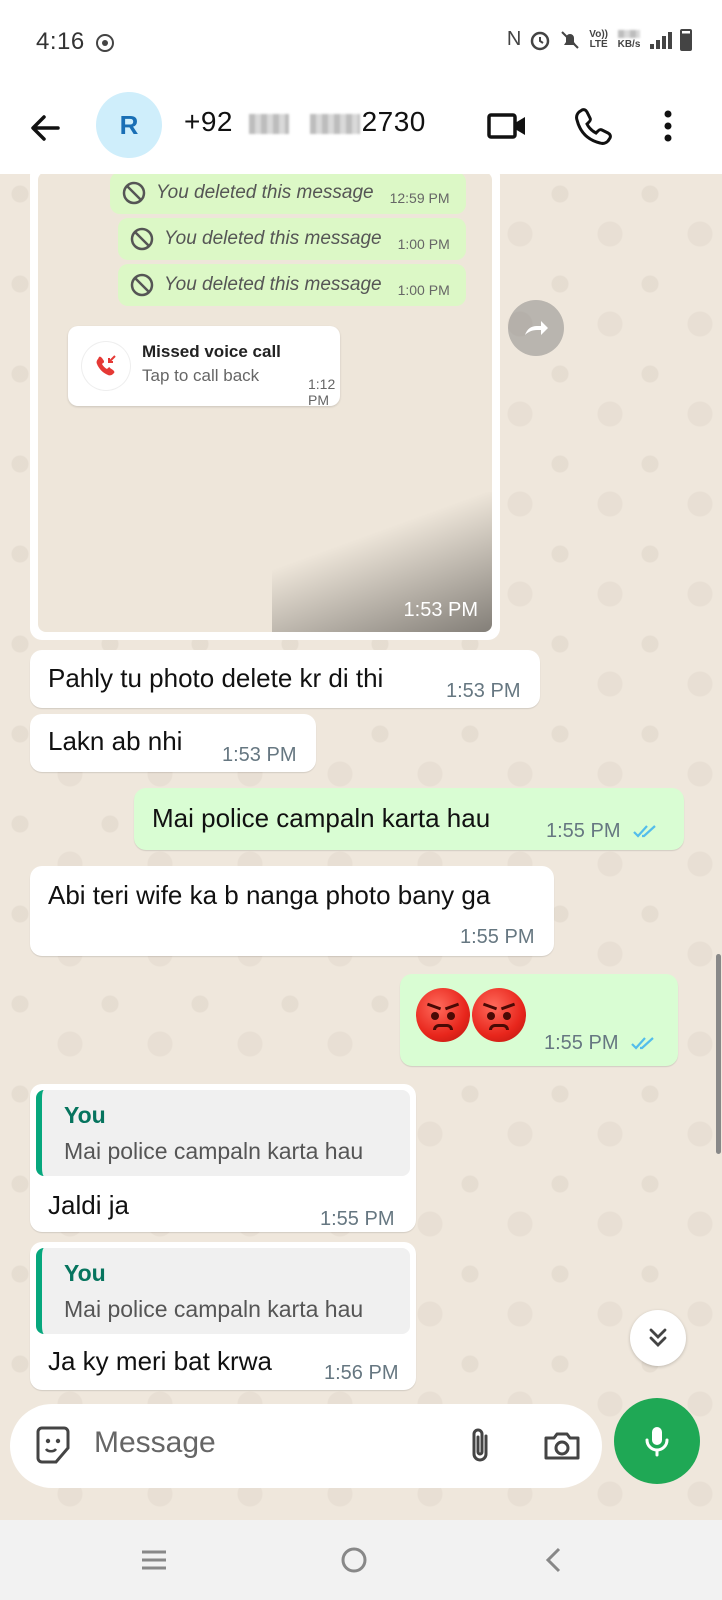 The image size is (722, 1600). What do you see at coordinates (53, 1445) in the screenshot?
I see `sticker-icon` at bounding box center [53, 1445].